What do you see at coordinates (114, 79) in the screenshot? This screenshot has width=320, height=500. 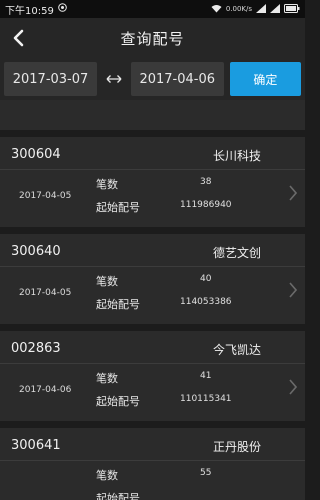 I see `swap-arrows-icon` at bounding box center [114, 79].